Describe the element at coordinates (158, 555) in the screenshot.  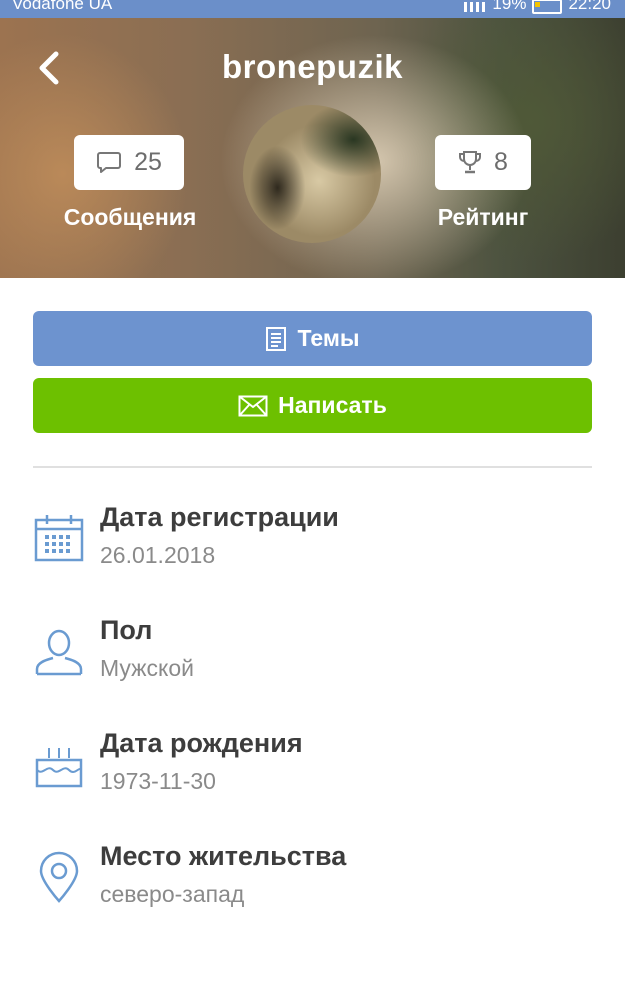
I see `info-value: 26.01.2018` at that location.